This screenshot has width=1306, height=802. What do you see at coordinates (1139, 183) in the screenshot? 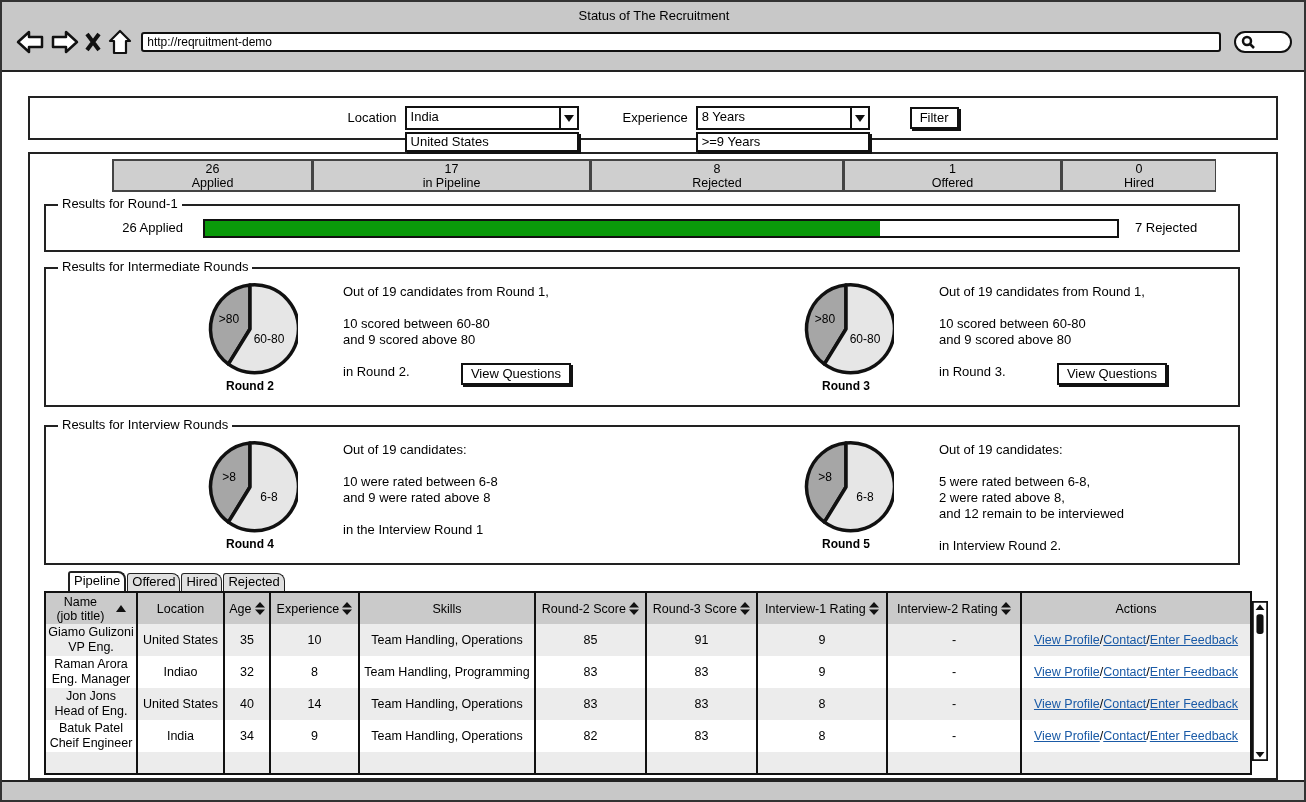
I see `summary-label: Hired` at bounding box center [1139, 183].